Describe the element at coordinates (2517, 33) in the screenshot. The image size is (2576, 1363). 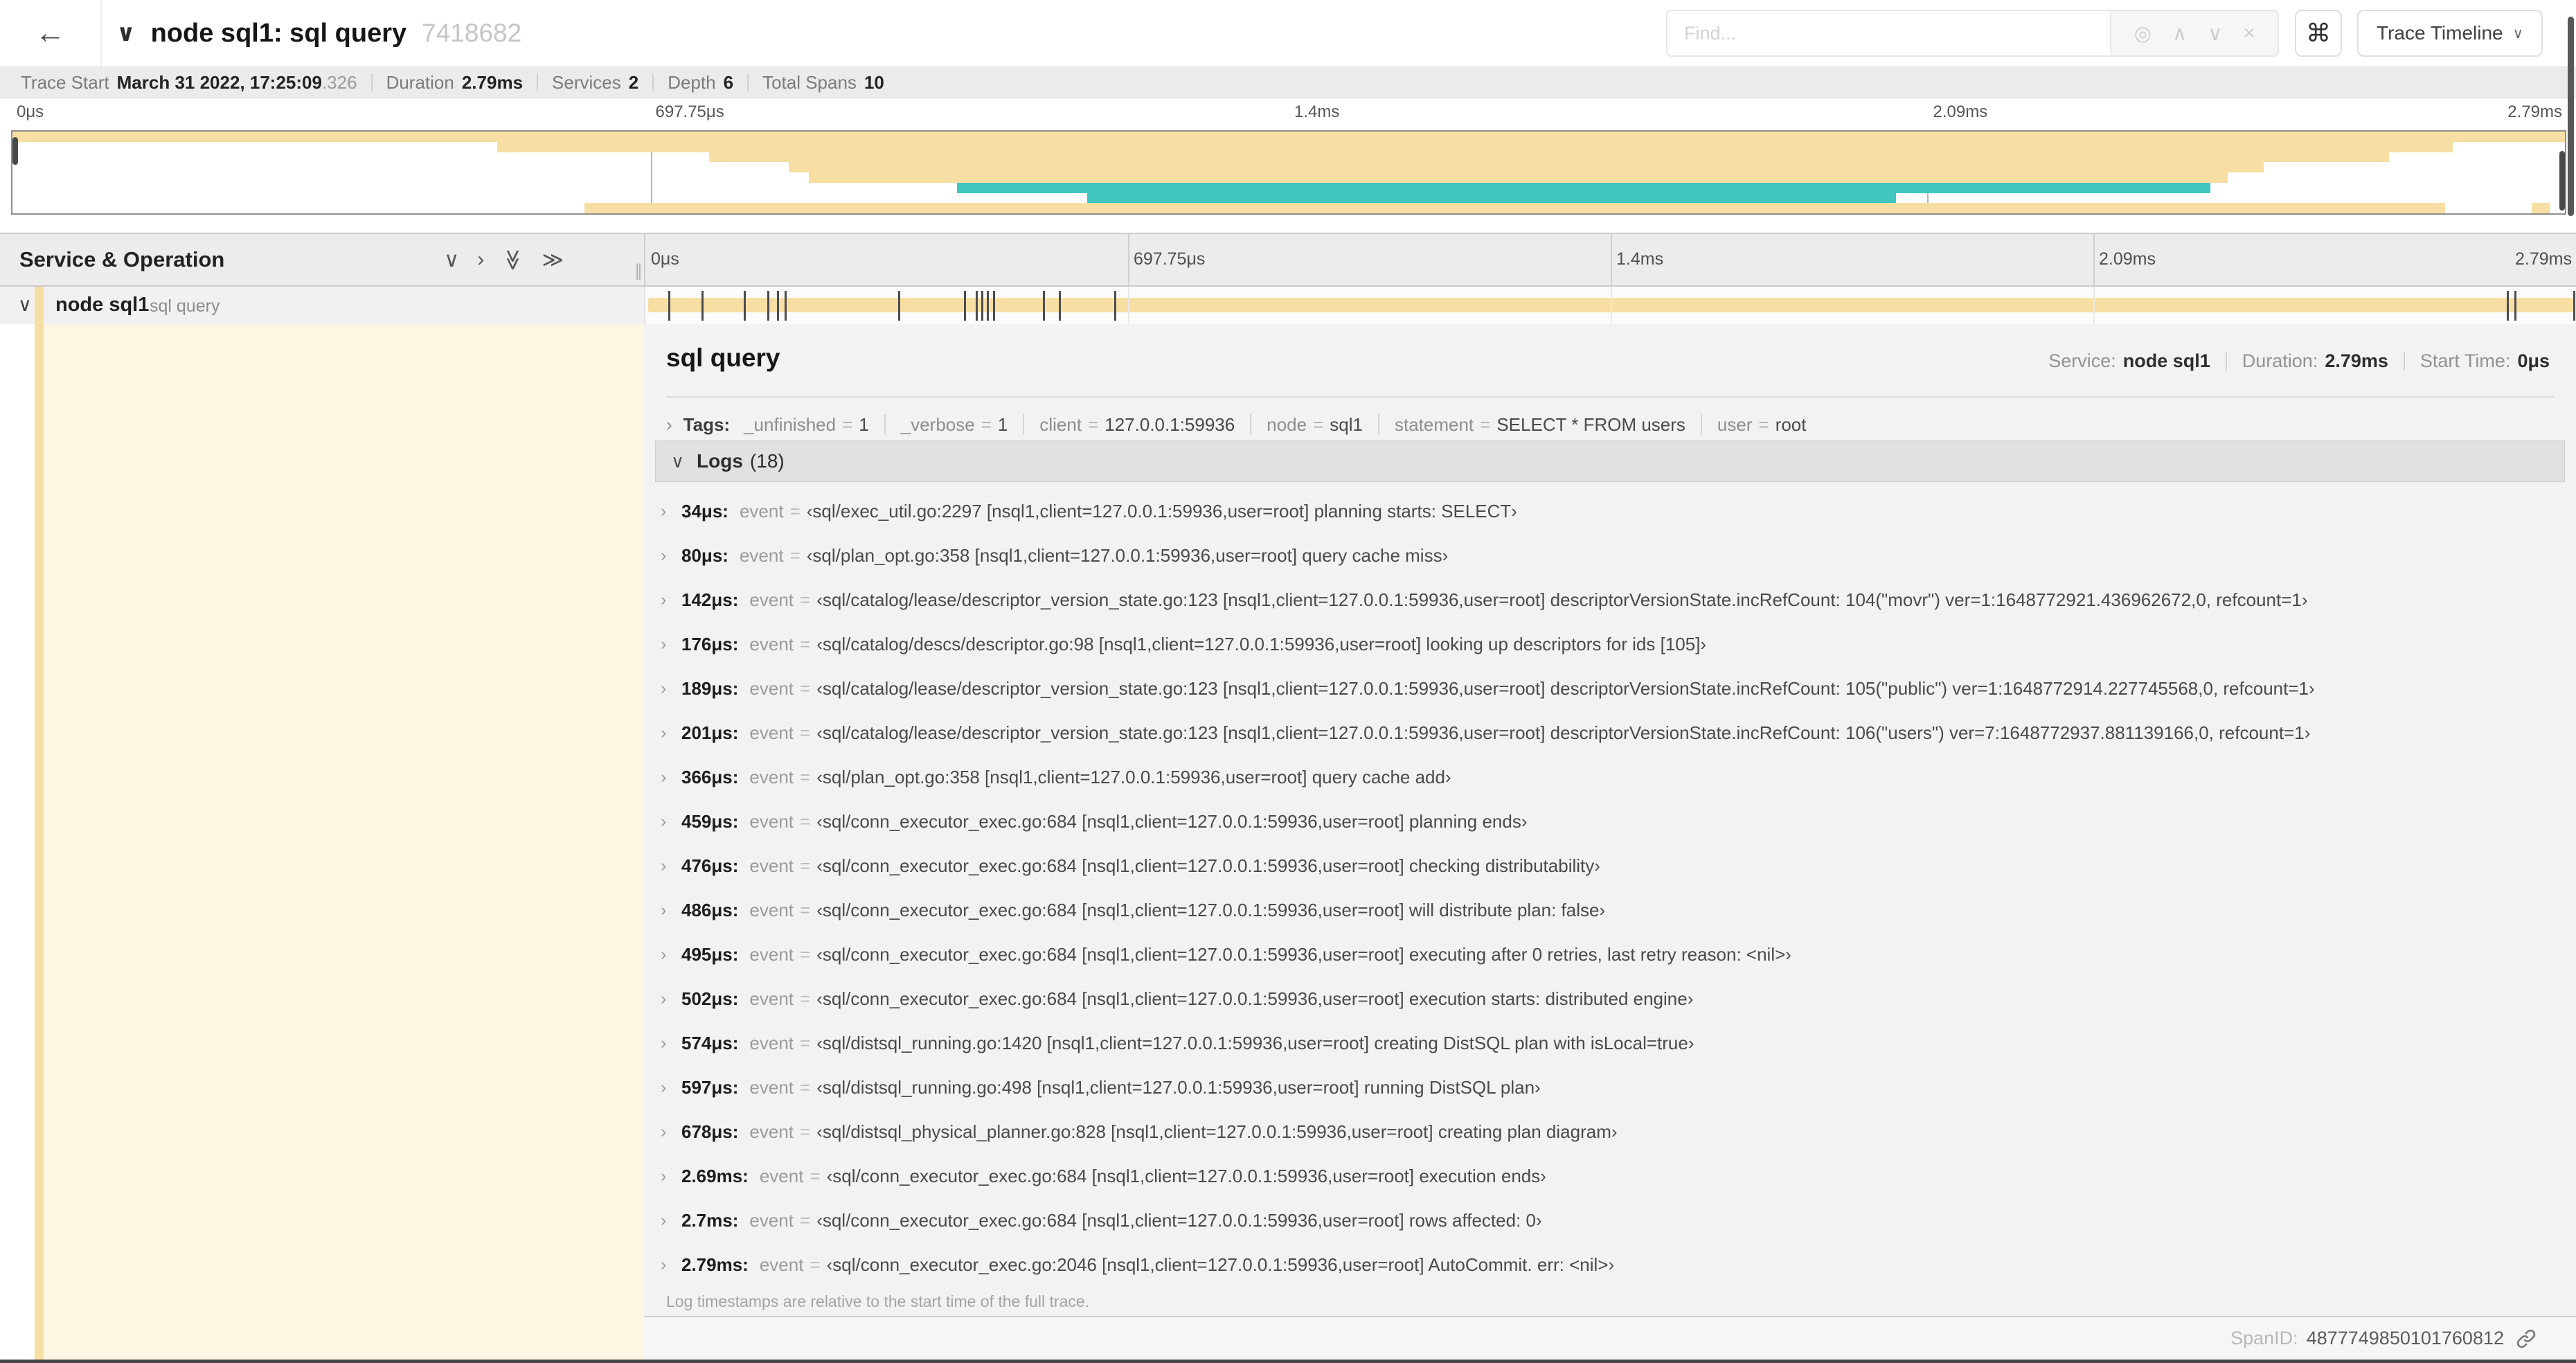
I see `chevron-down-icon: ∨` at that location.